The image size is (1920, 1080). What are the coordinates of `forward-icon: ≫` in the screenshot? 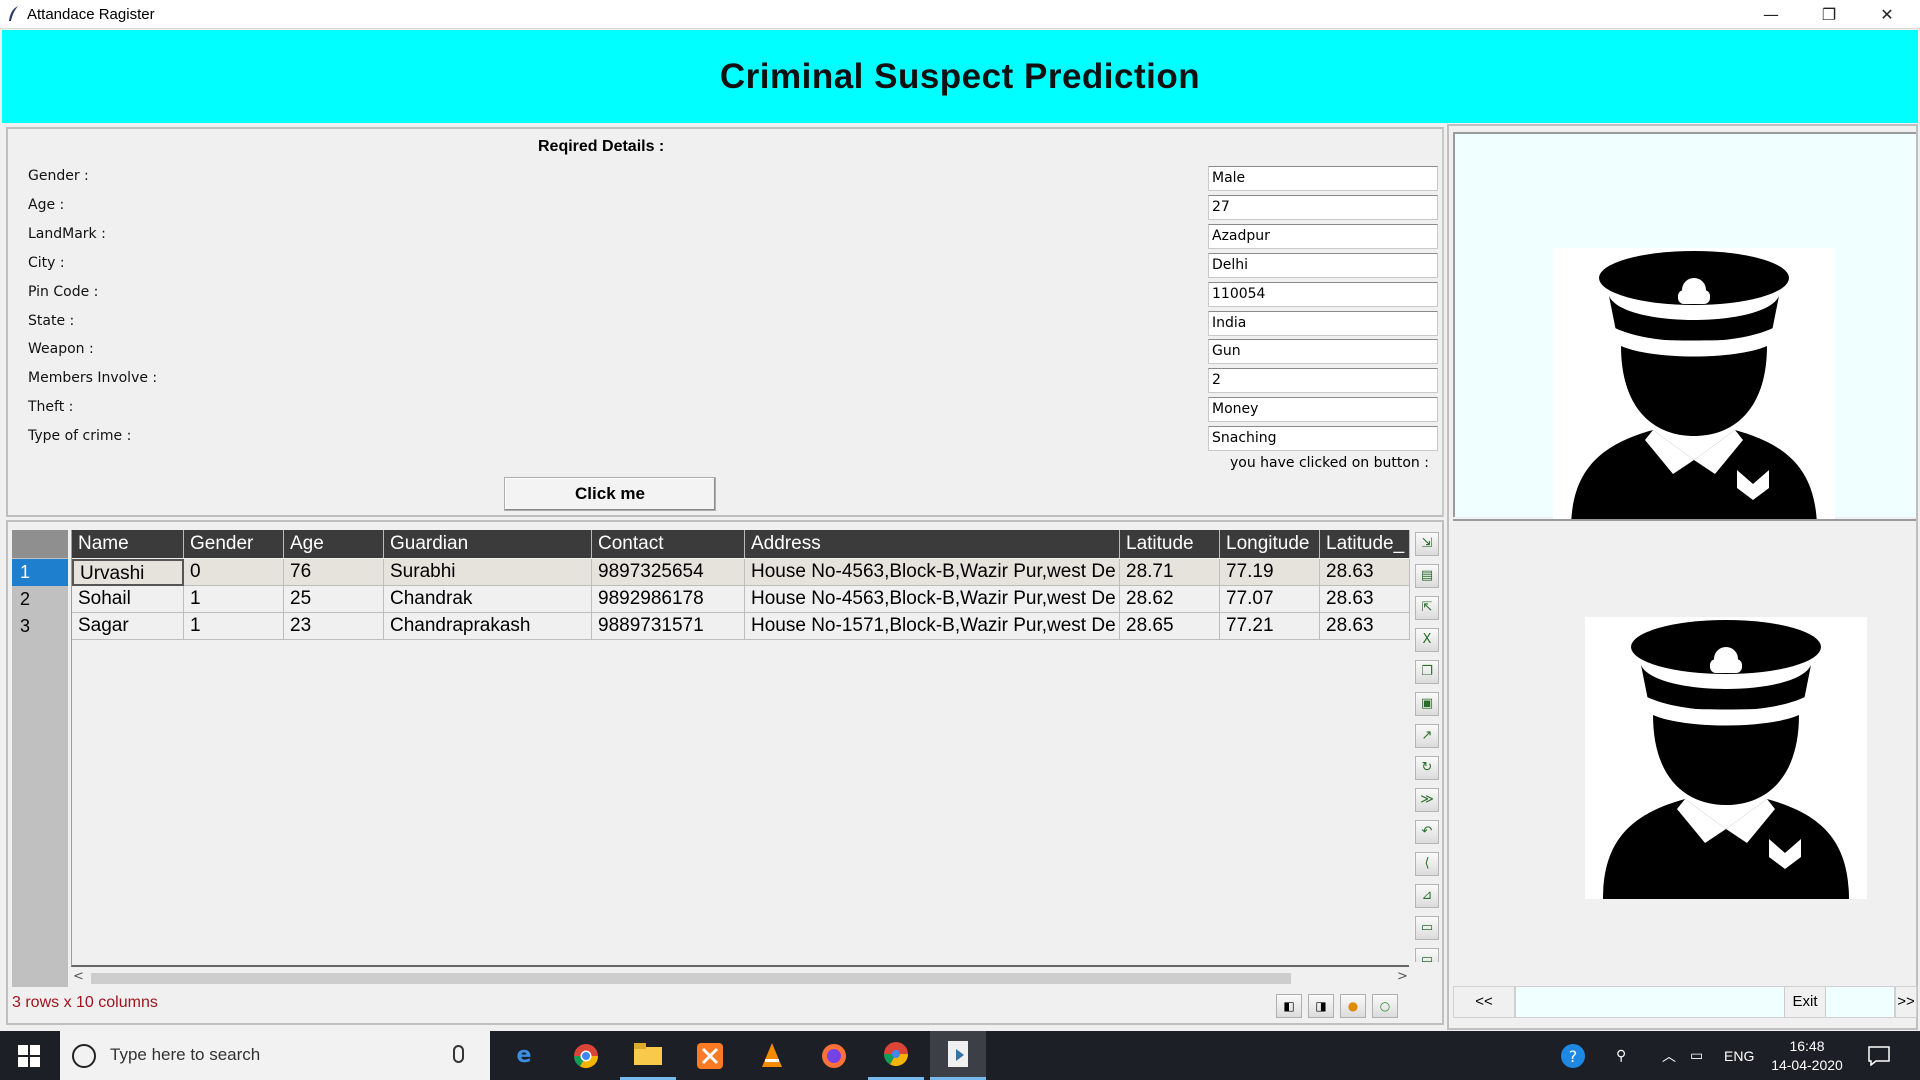 It's located at (1427, 800).